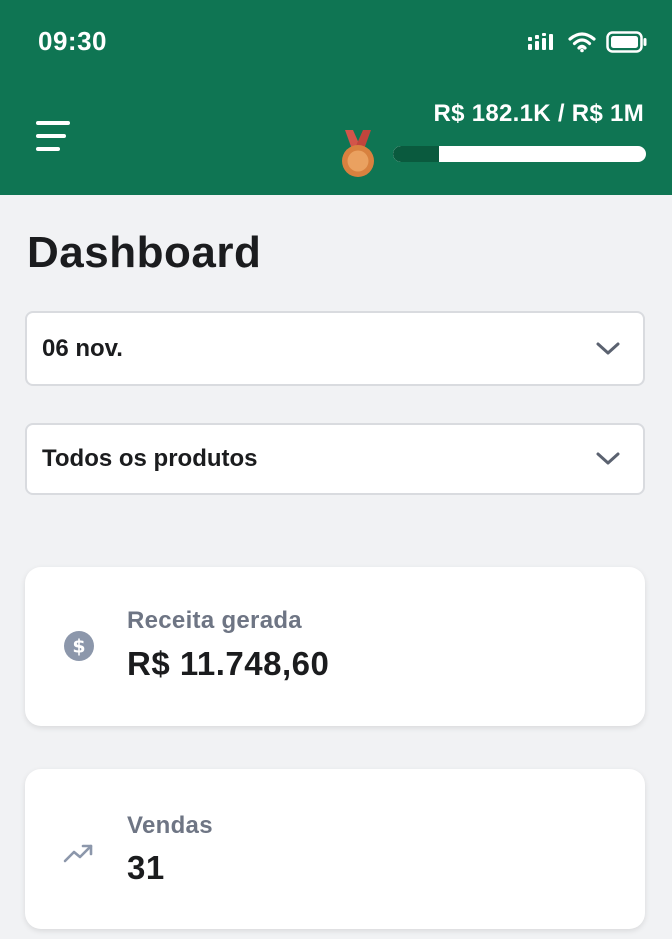 The image size is (672, 939). I want to click on product-select: Todos os produtos, so click(335, 459).